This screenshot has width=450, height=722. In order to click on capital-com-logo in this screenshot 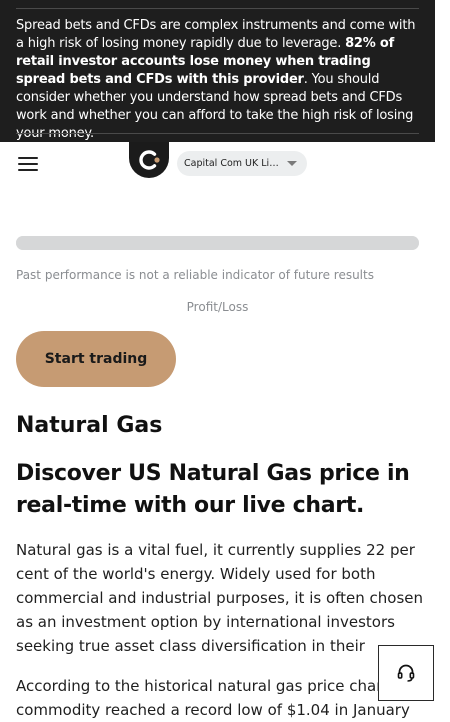, I will do `click(149, 160)`.